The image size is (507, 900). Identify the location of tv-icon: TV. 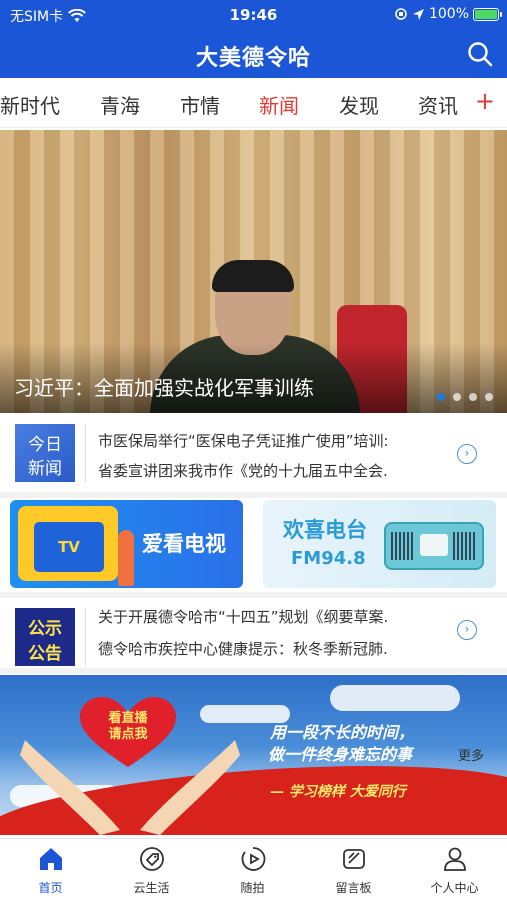
(68, 543).